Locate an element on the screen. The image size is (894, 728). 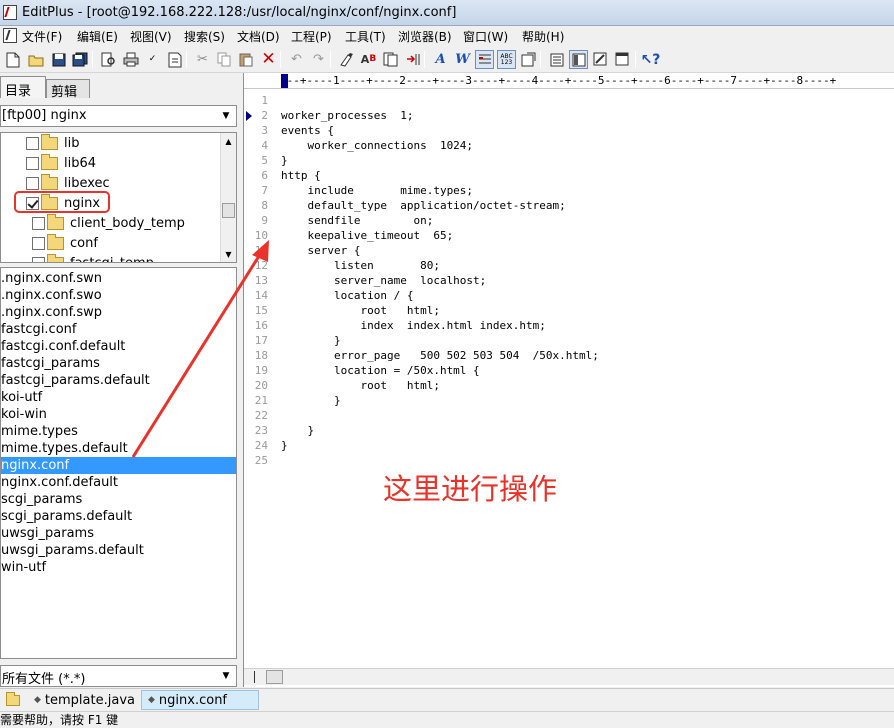
menu-search: 搜索(S) is located at coordinates (204, 36).